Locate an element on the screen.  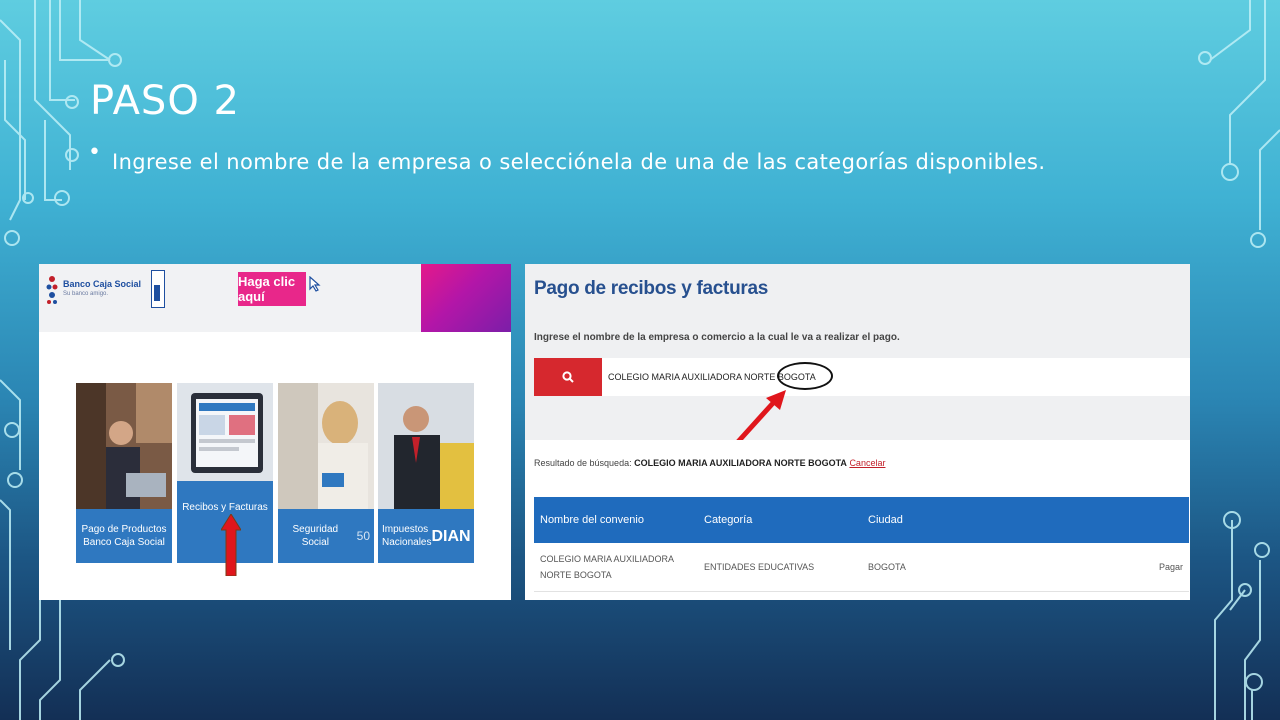
column-header-nombre: Nombre del convenio is located at coordinates (616, 520).